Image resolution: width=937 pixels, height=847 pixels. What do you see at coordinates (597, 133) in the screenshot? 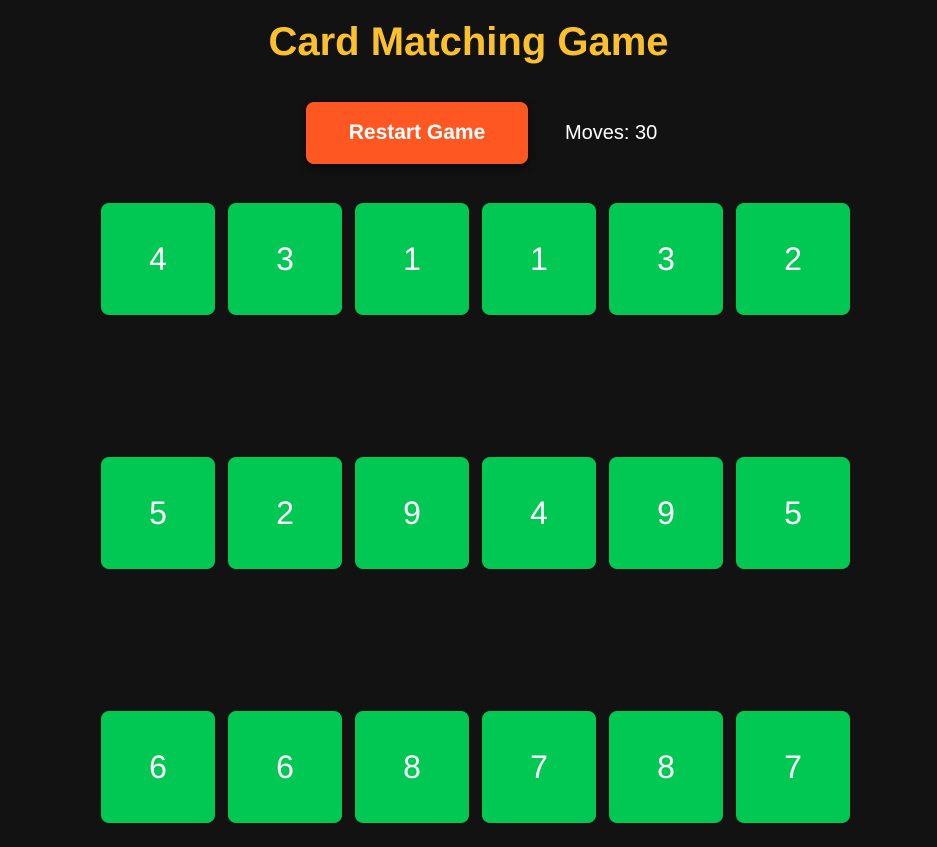
I see `moves-label: Moves:` at bounding box center [597, 133].